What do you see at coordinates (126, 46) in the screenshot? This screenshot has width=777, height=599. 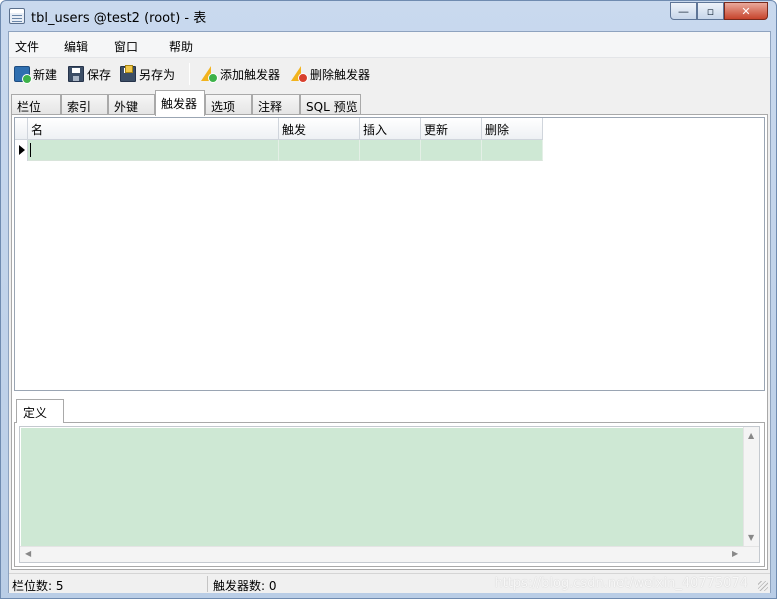 I see `menu-window: 窗口` at bounding box center [126, 46].